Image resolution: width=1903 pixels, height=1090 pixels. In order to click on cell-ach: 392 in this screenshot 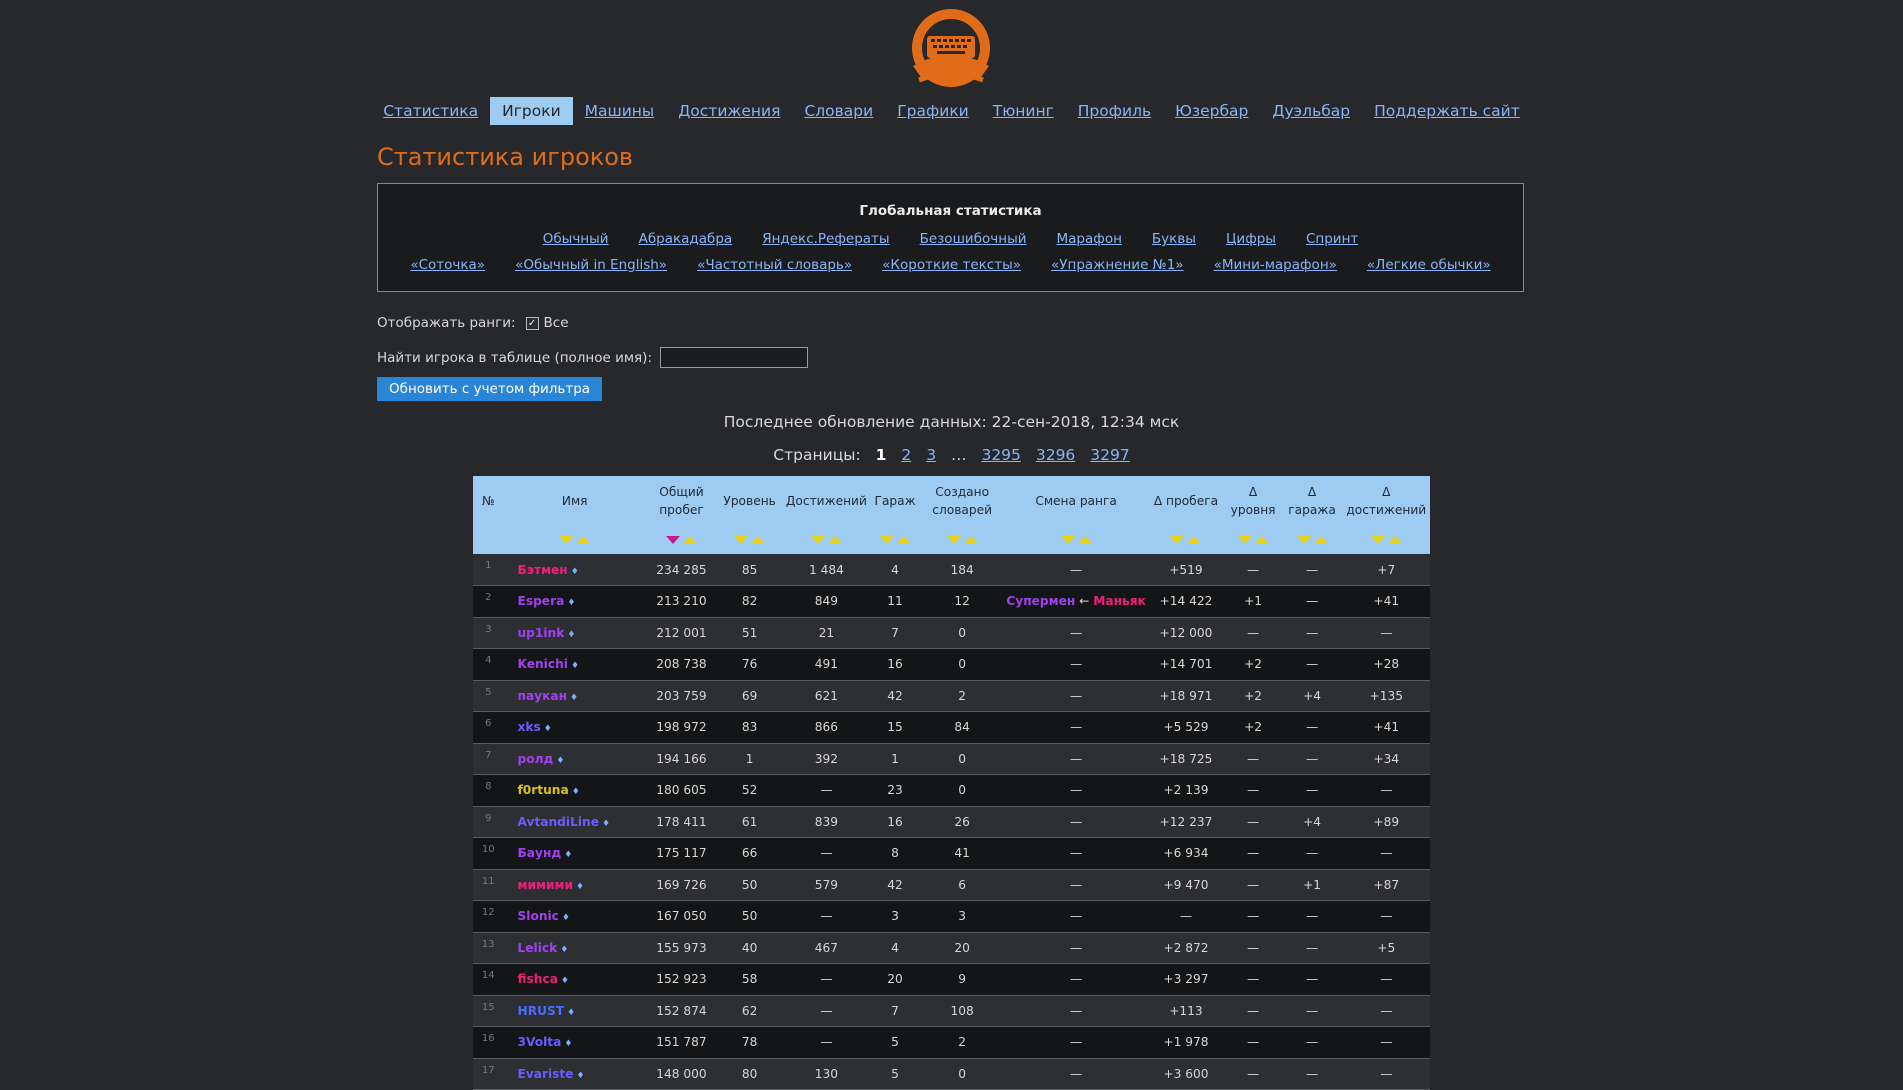, I will do `click(826, 759)`.